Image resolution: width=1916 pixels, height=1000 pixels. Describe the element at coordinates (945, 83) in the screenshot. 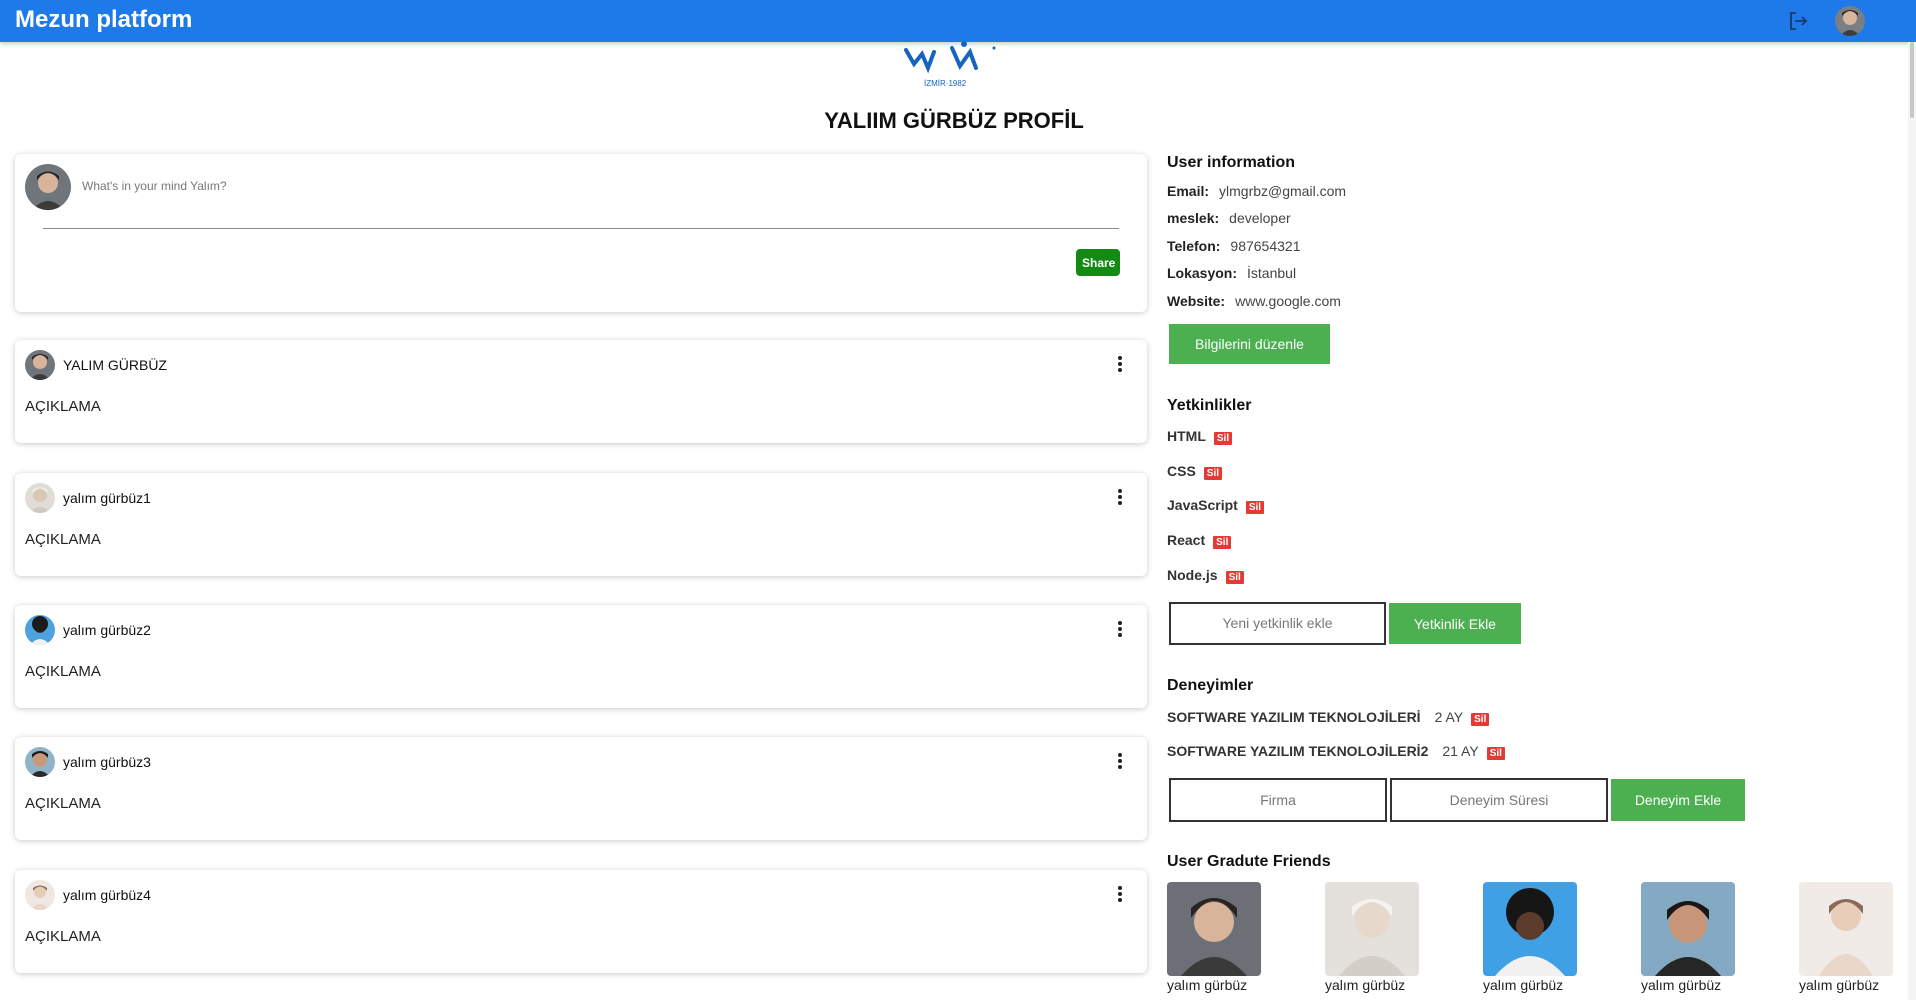

I see `logo-caption: İZMİR·1982` at that location.